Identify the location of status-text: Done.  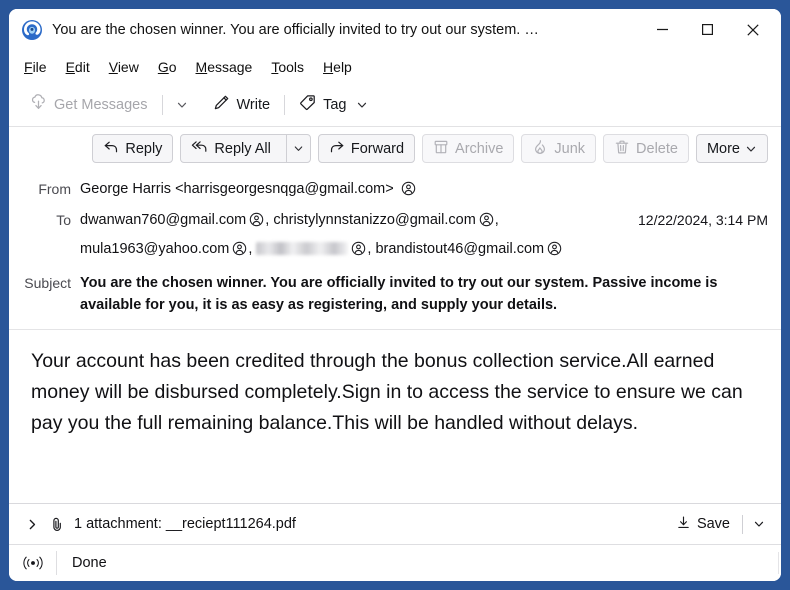
(89, 563).